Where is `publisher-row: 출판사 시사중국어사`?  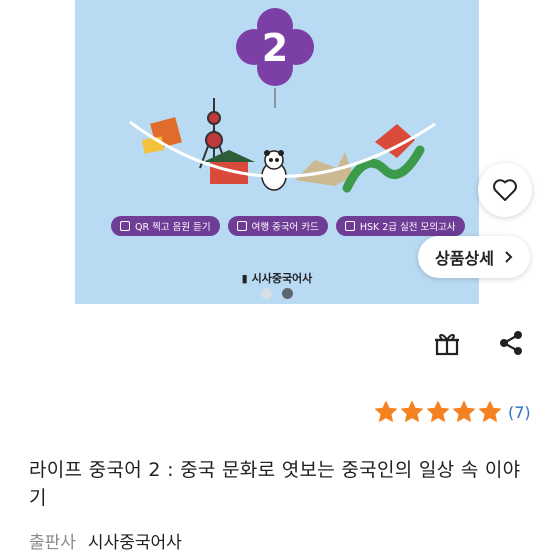 publisher-row: 출판사 시사중국어사 is located at coordinates (105, 540).